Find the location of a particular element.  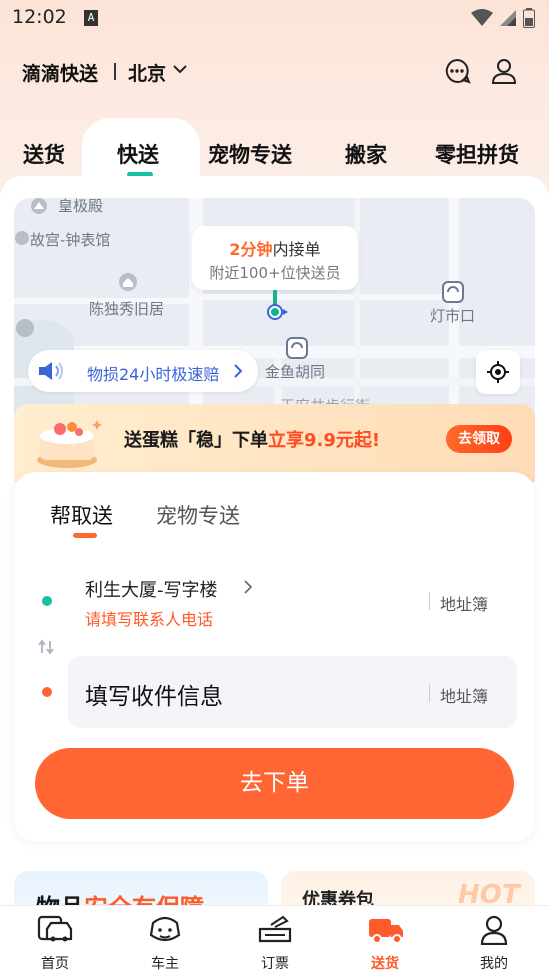

truck-icon is located at coordinates (386, 931).